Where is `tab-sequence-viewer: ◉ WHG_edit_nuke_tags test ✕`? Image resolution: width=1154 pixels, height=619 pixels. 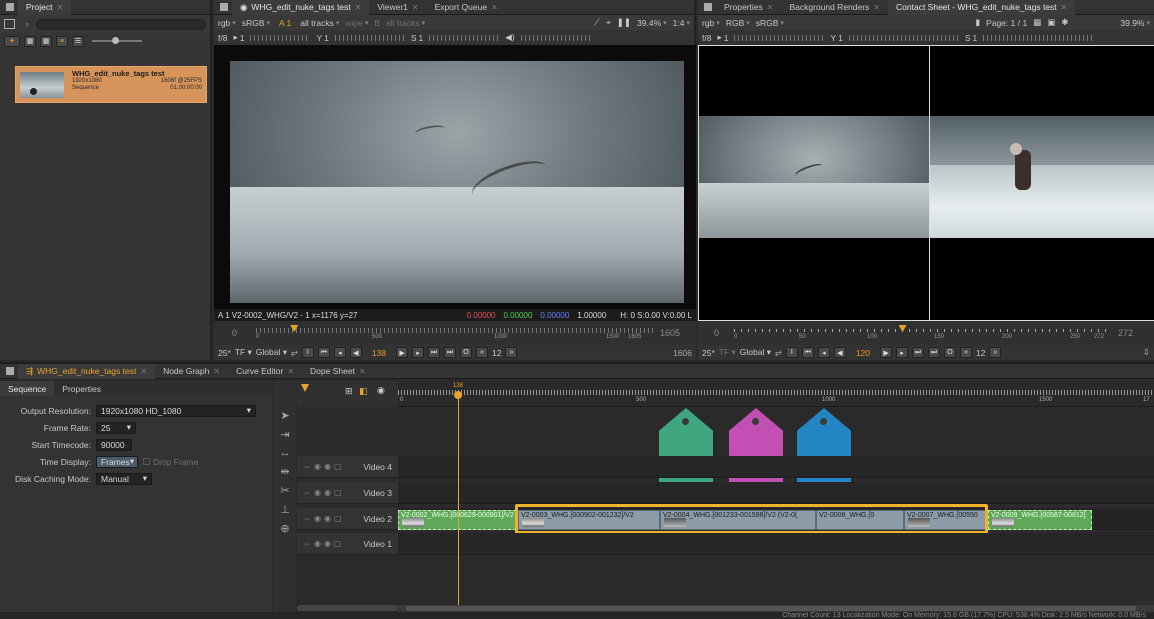
tab-sequence-viewer: ◉ WHG_edit_nuke_tags test ✕ is located at coordinates (301, 7).